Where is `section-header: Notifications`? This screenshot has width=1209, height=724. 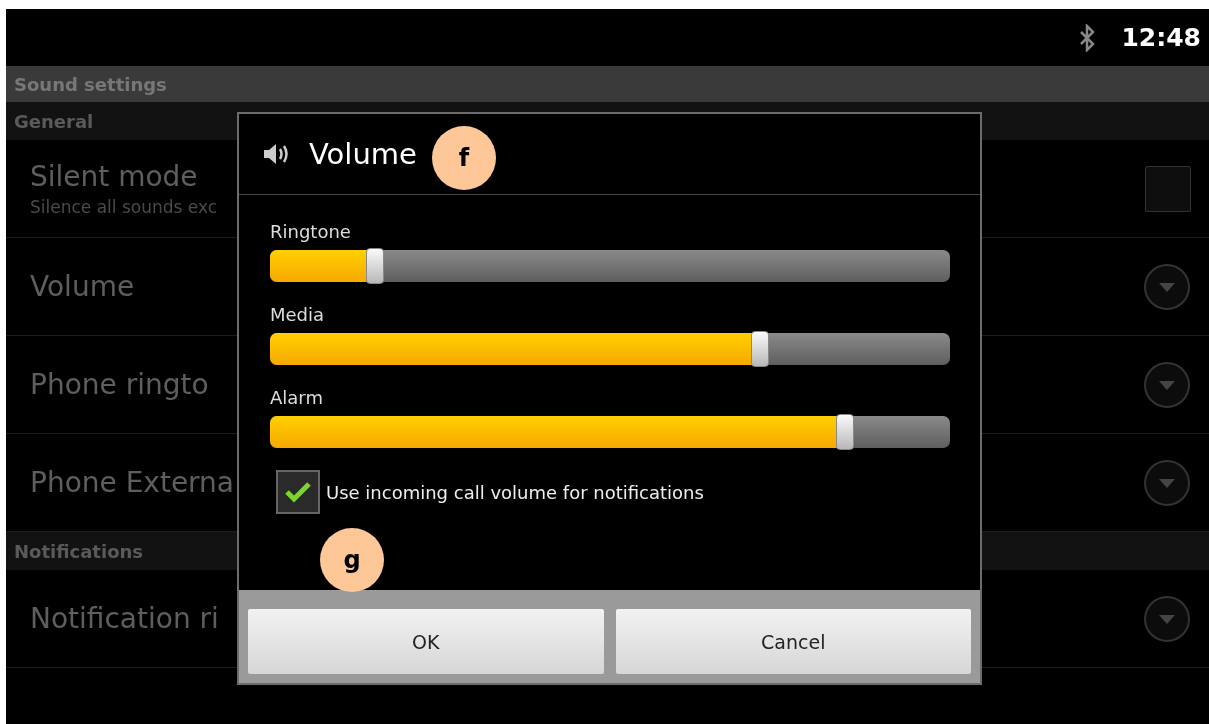
section-header: Notifications is located at coordinates (79, 551).